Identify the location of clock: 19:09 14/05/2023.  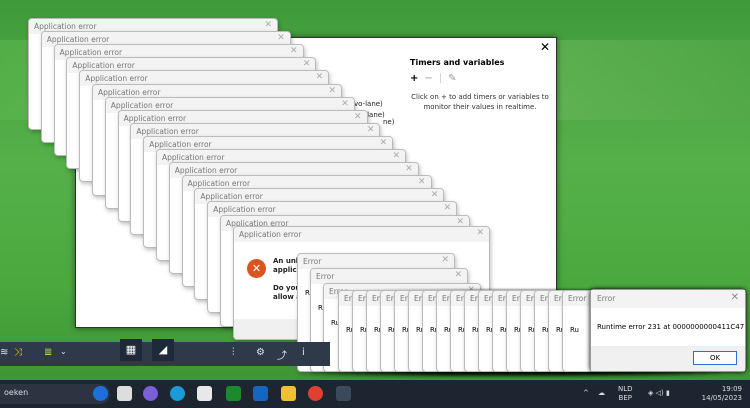
(720, 394).